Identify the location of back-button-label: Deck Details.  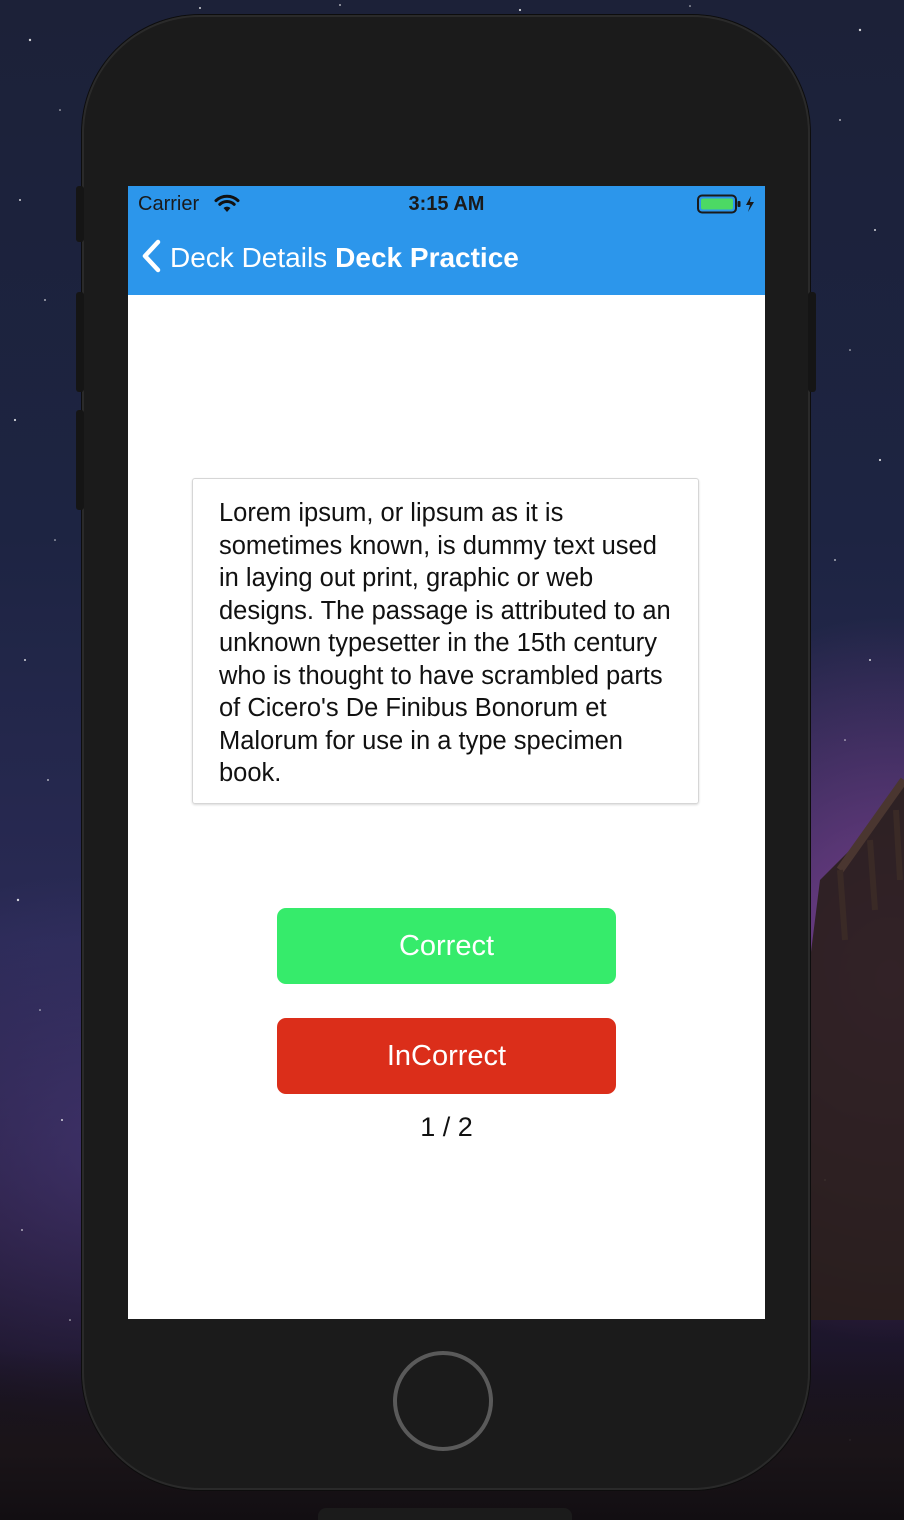
(249, 257).